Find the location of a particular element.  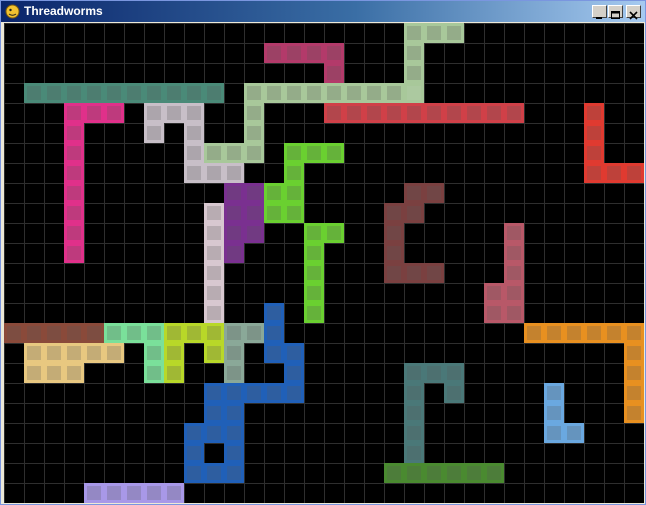

maximize-button is located at coordinates (615, 12).